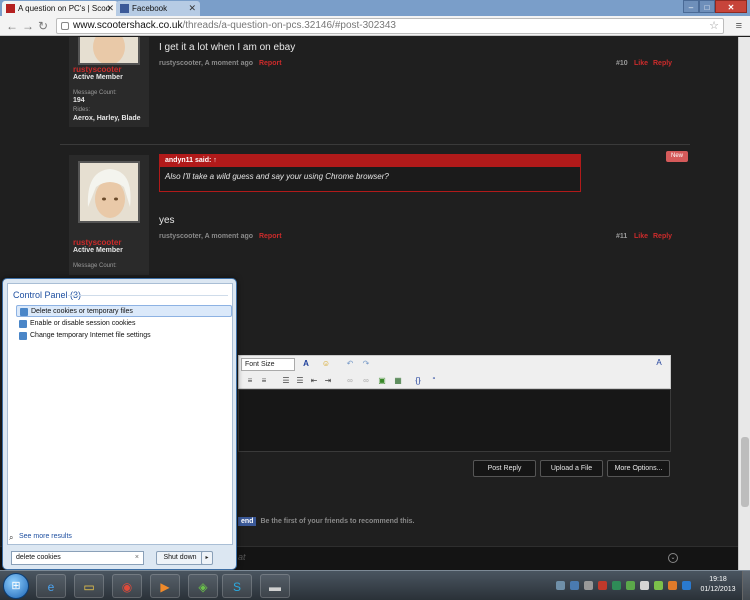  I want to click on reload-icon: ↻, so click(43, 26).